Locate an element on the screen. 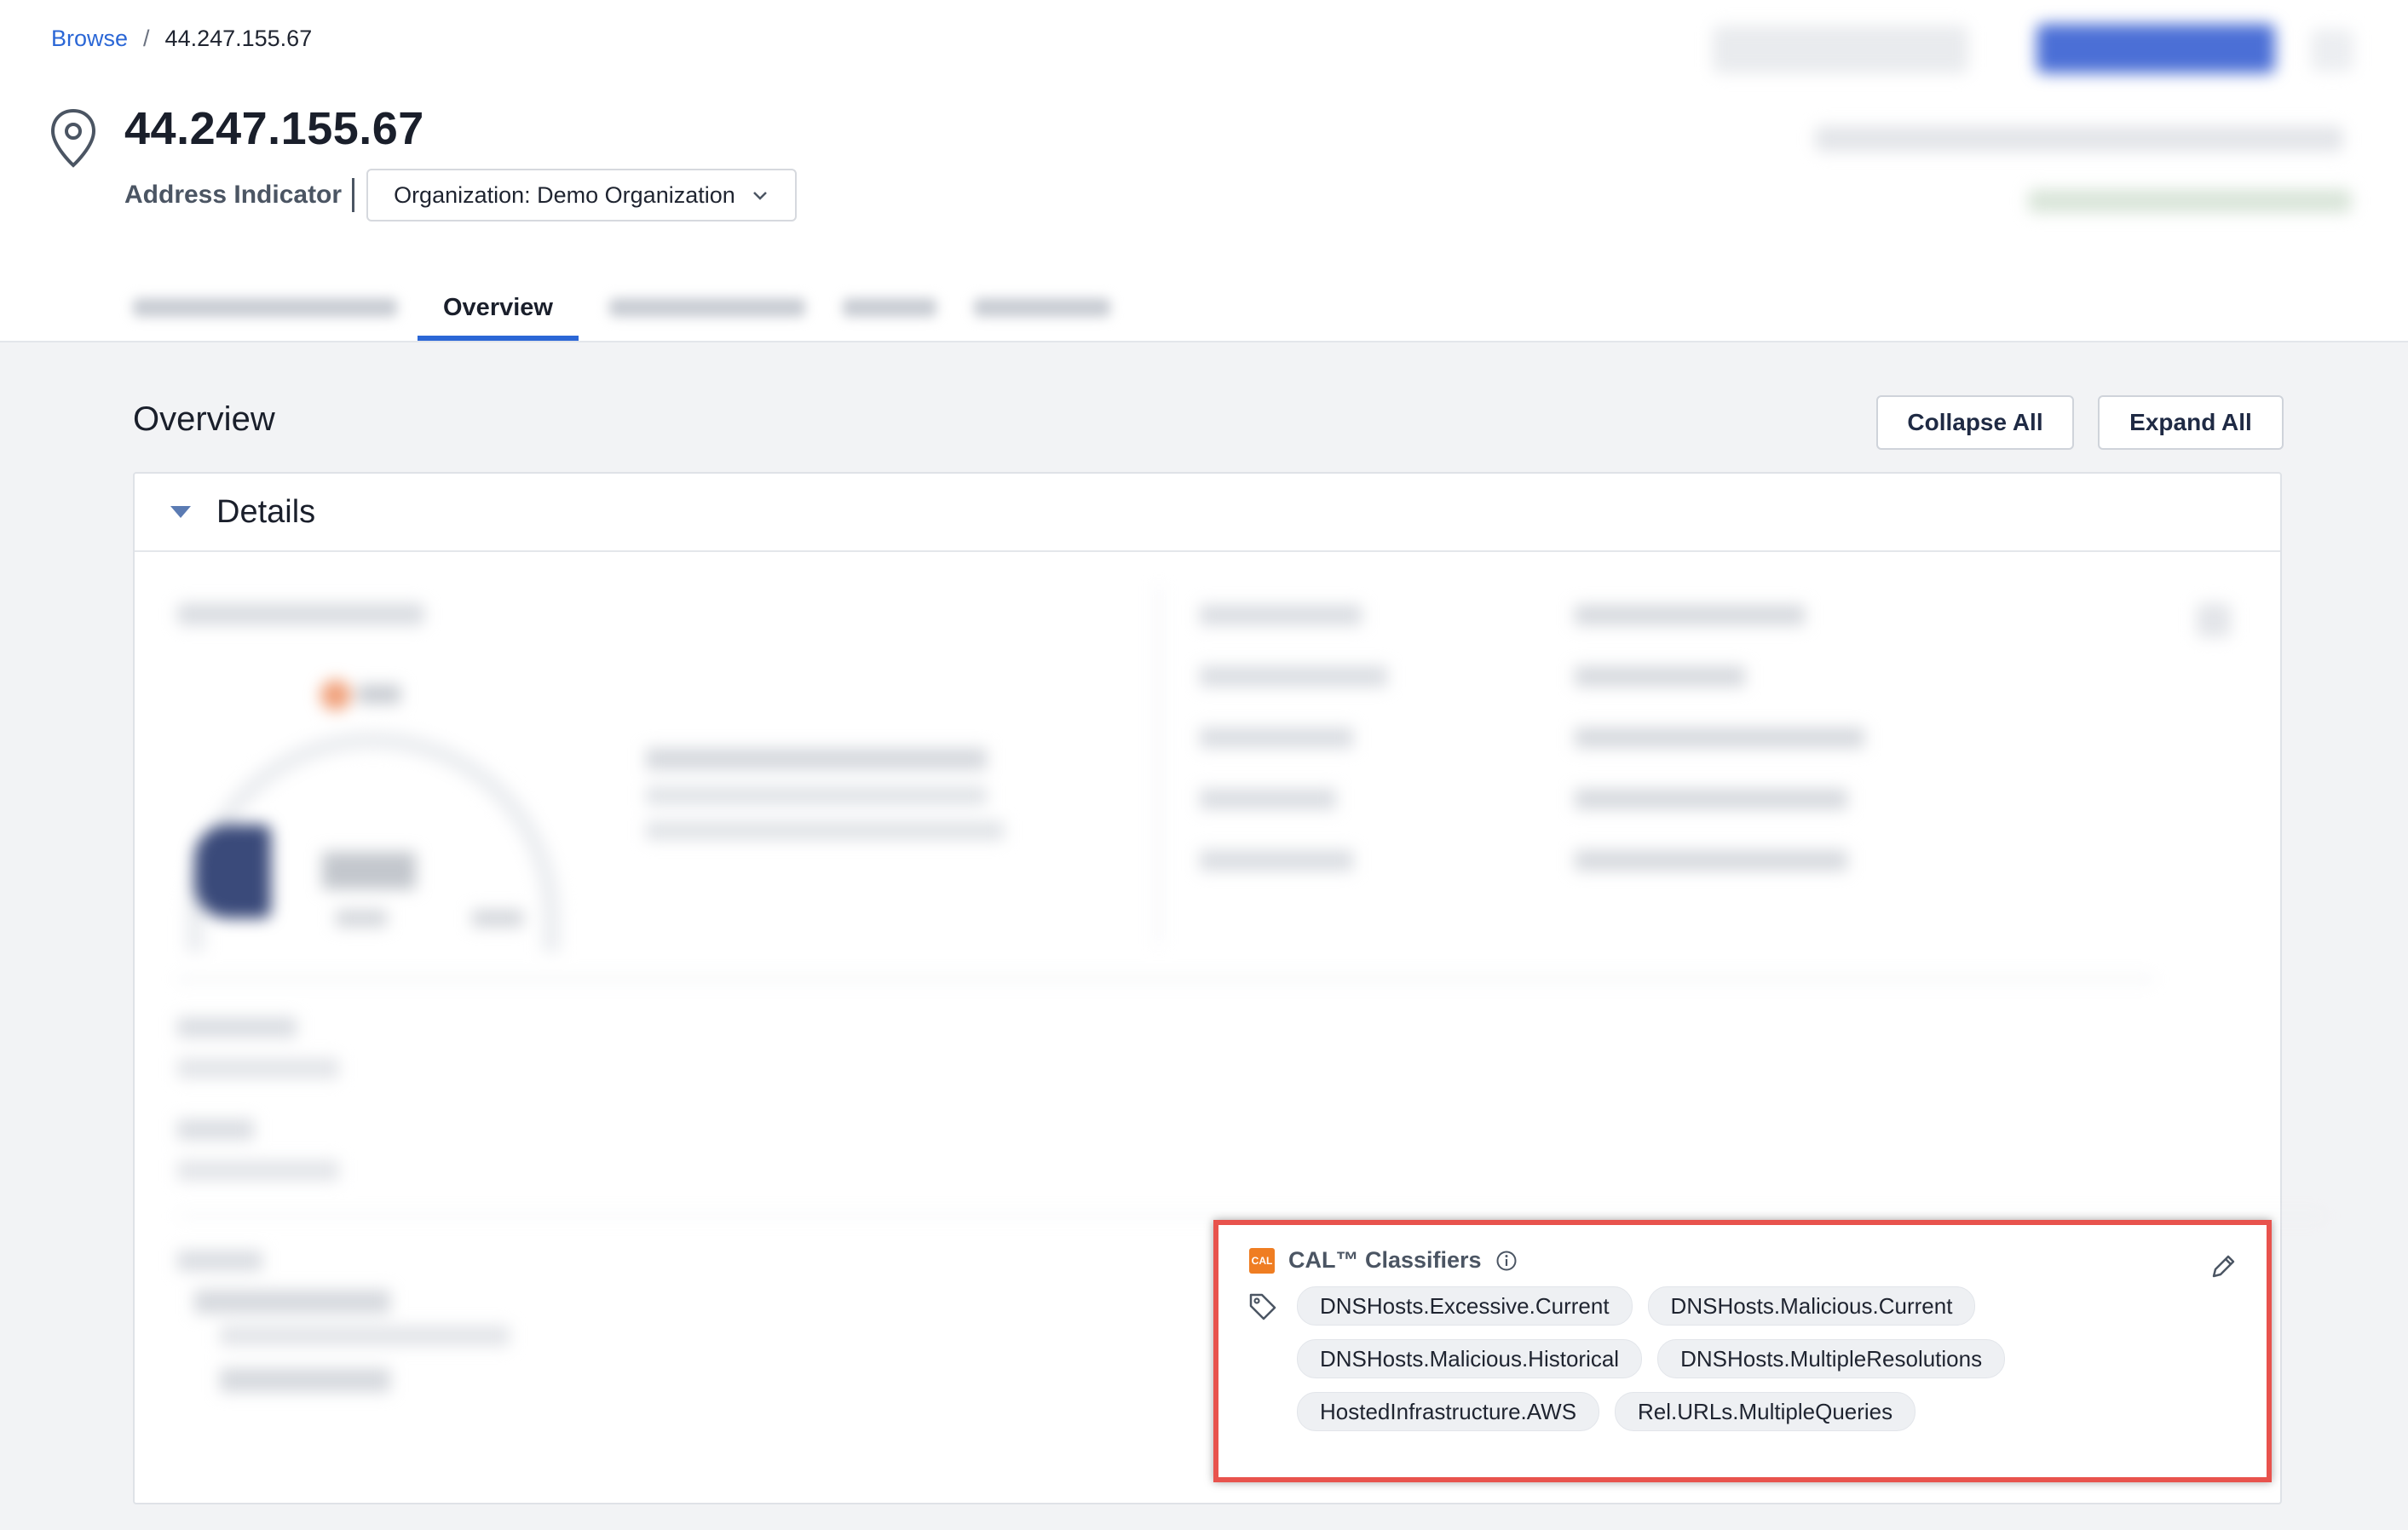 This screenshot has height=1530, width=2408. organization-select: Organization: Demo Organization is located at coordinates (581, 195).